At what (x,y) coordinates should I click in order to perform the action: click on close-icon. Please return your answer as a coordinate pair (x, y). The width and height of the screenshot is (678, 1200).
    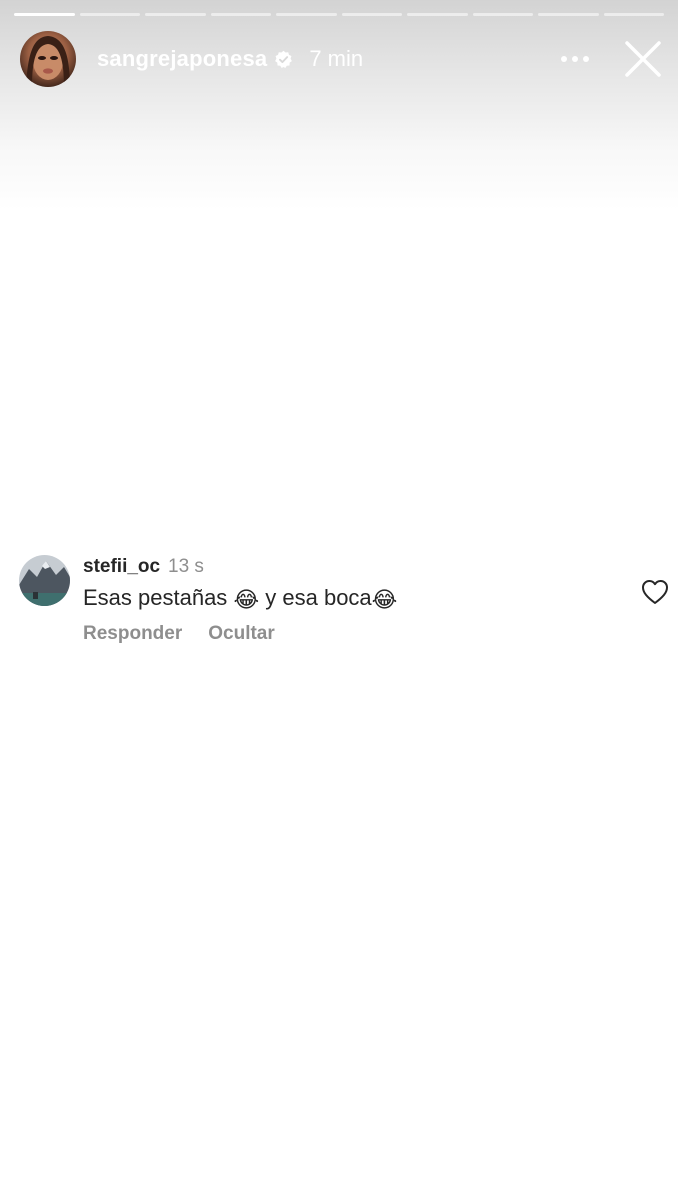
    Looking at the image, I should click on (643, 59).